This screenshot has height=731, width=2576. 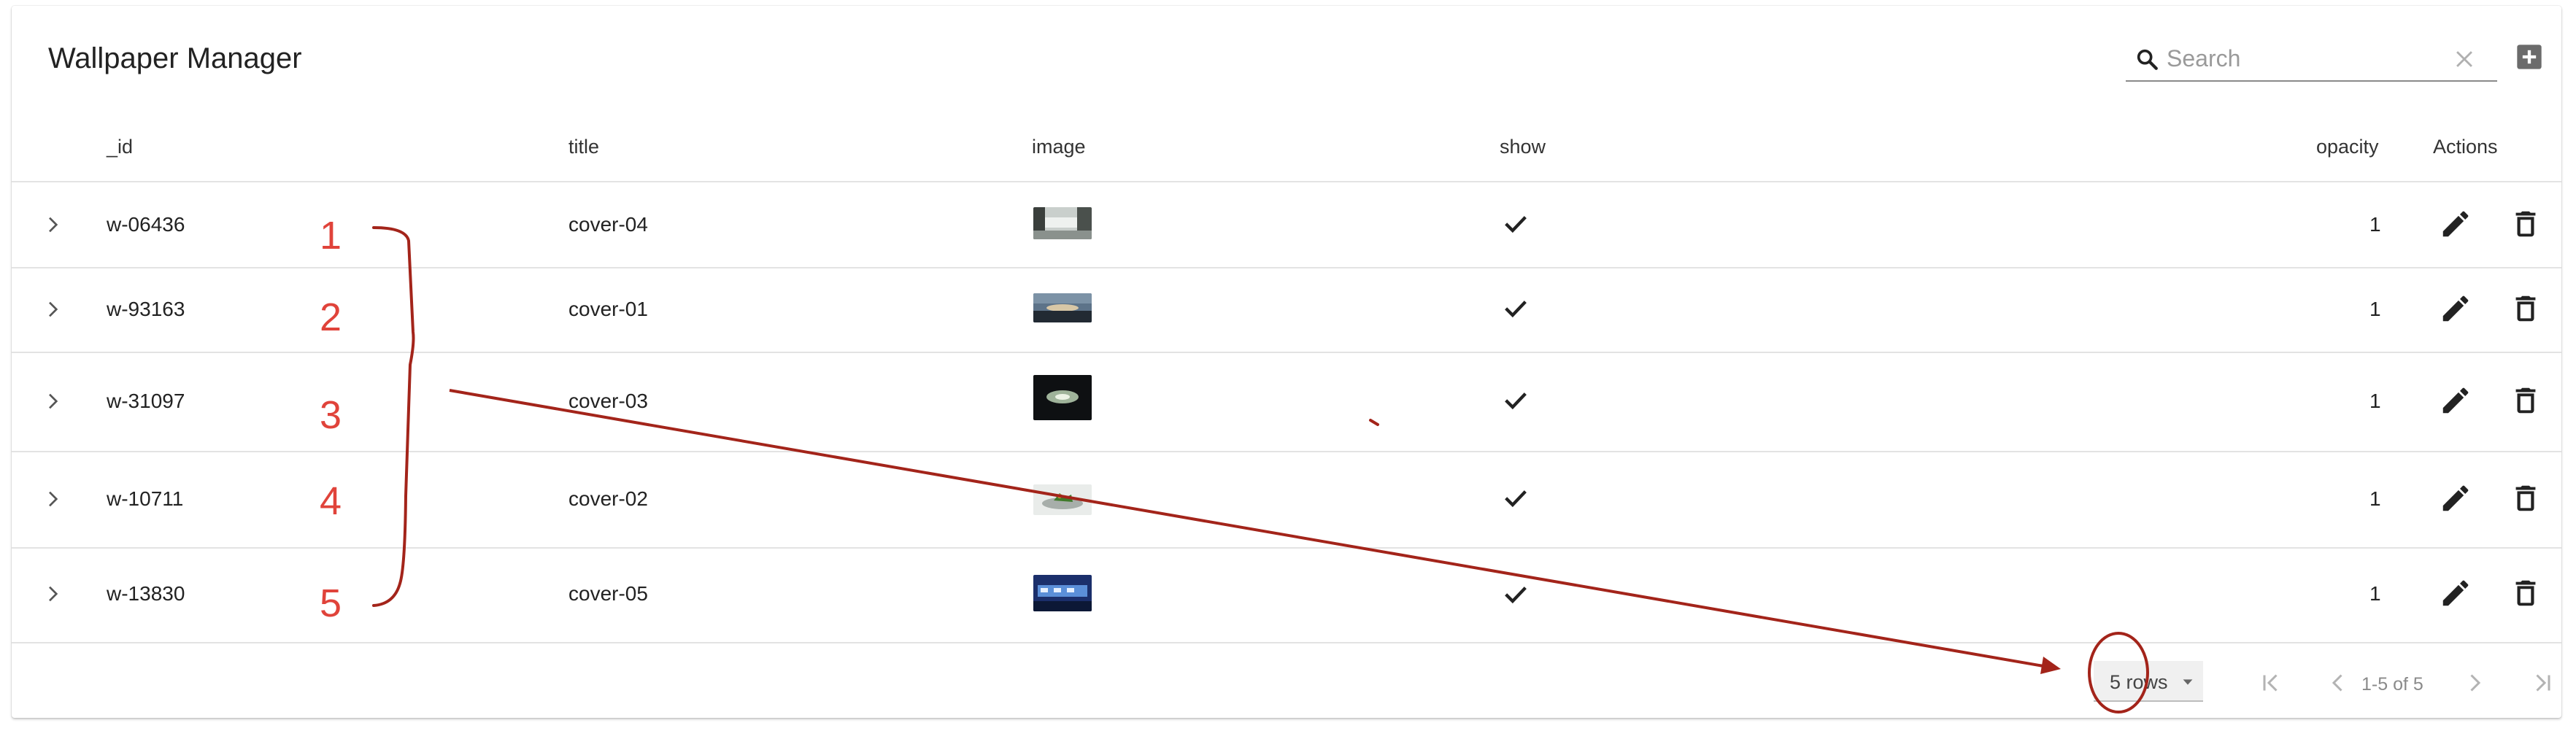 I want to click on annotation-circle, so click(x=2118, y=672).